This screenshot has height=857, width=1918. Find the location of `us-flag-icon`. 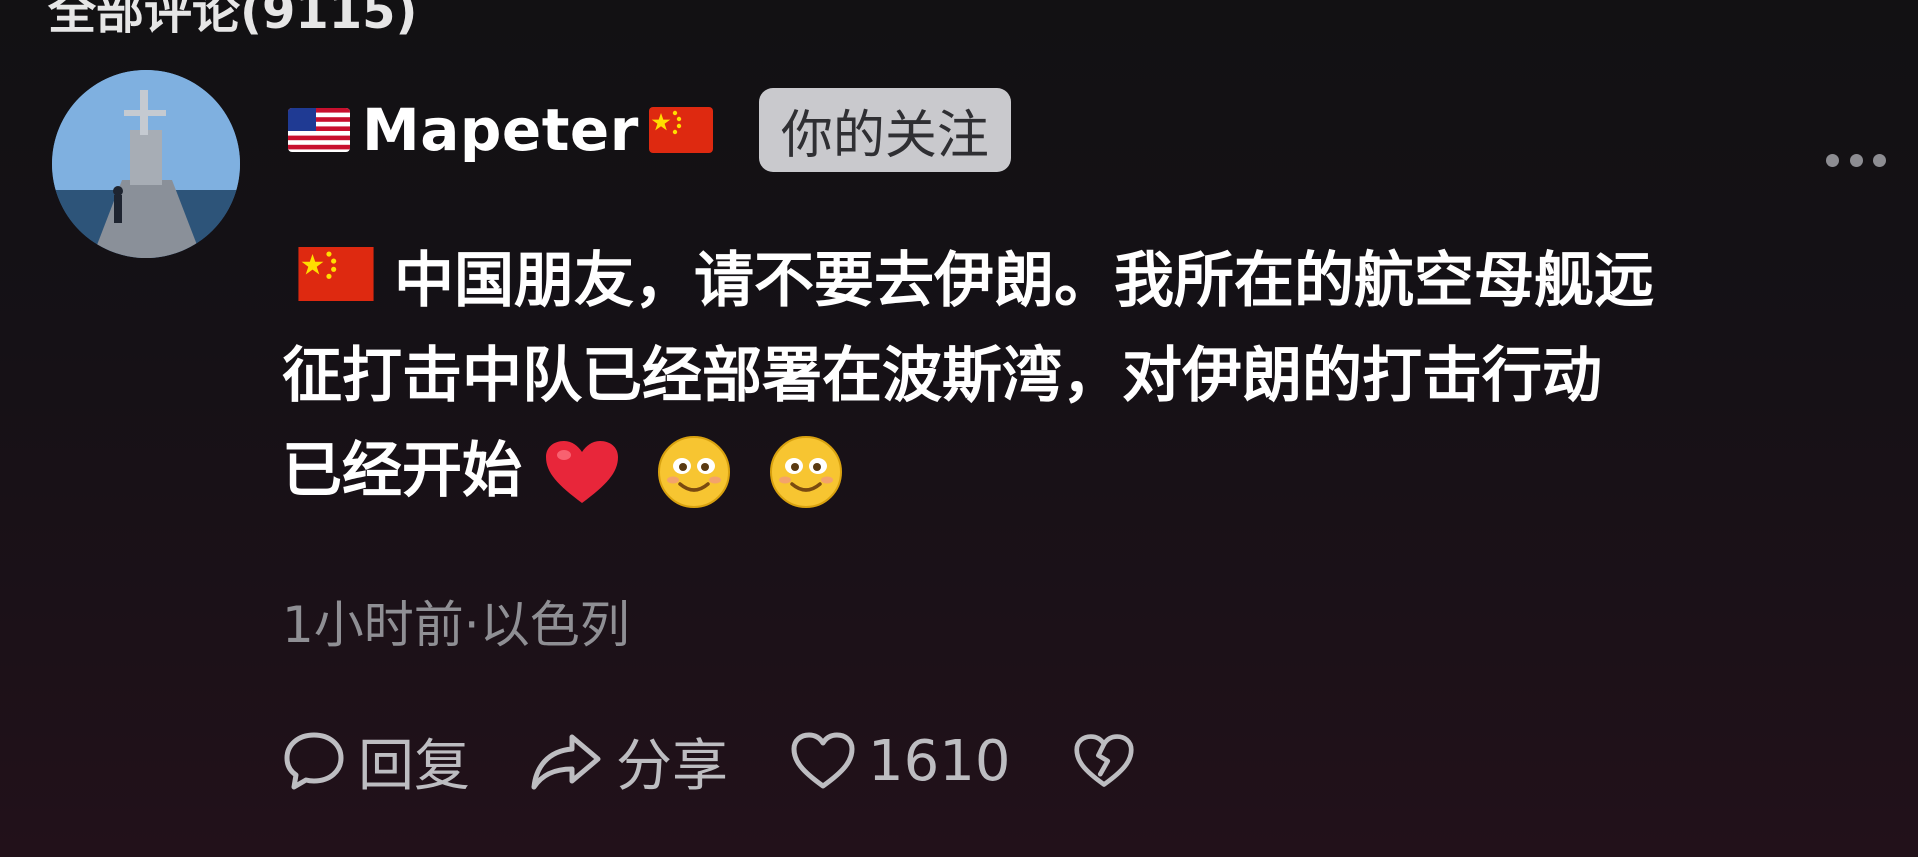

us-flag-icon is located at coordinates (319, 130).